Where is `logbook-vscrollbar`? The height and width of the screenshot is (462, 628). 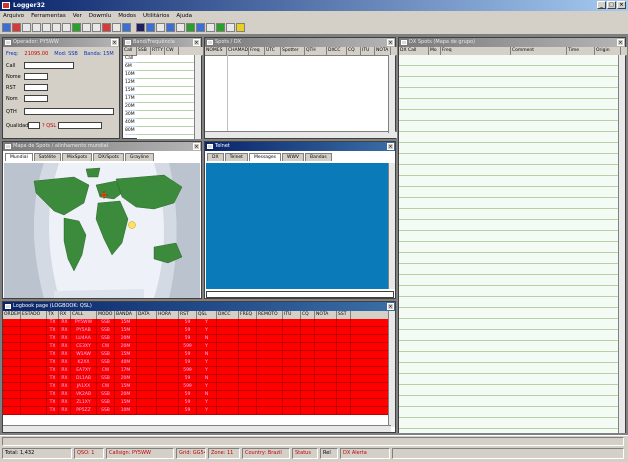
logbook-vscrollbar is located at coordinates (391, 369).